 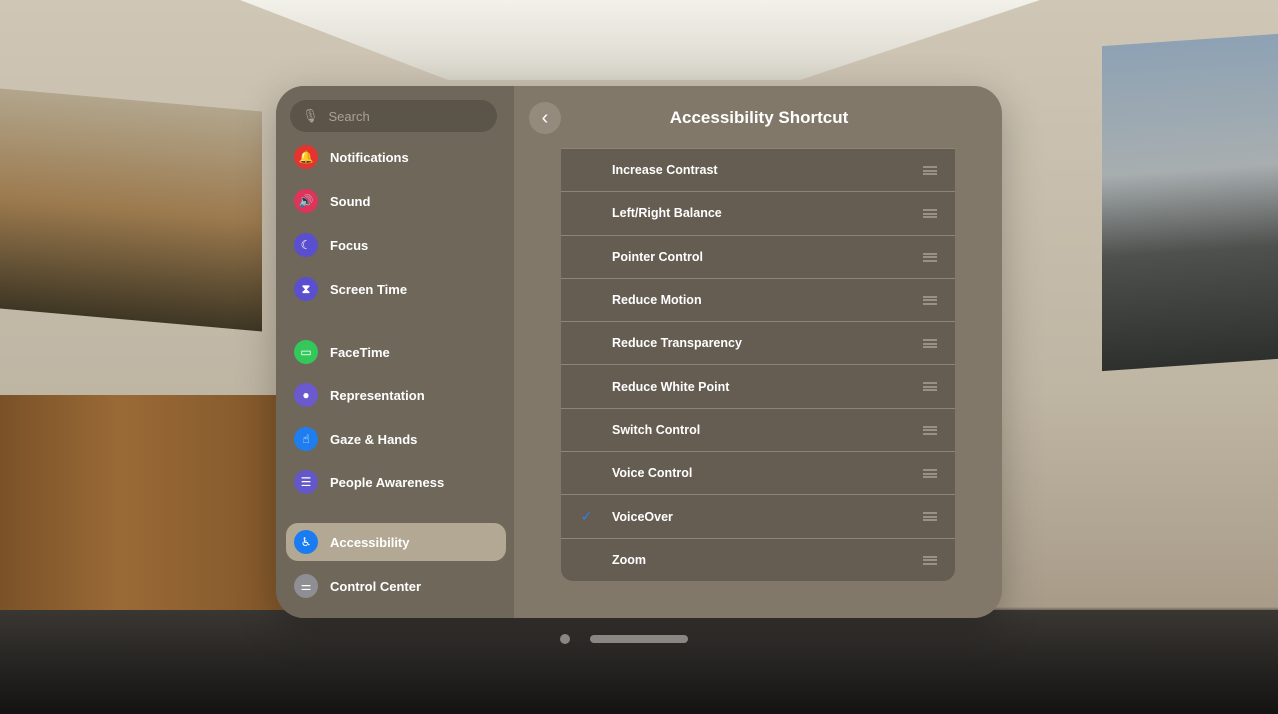 I want to click on sidebar-item-screen-time: ⧗ Screen Time, so click(x=396, y=289).